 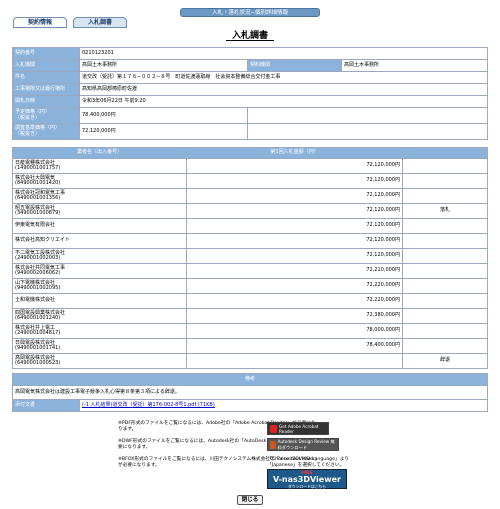 I want to click on bidder-code: (2490001004817), so click(x=38, y=333).